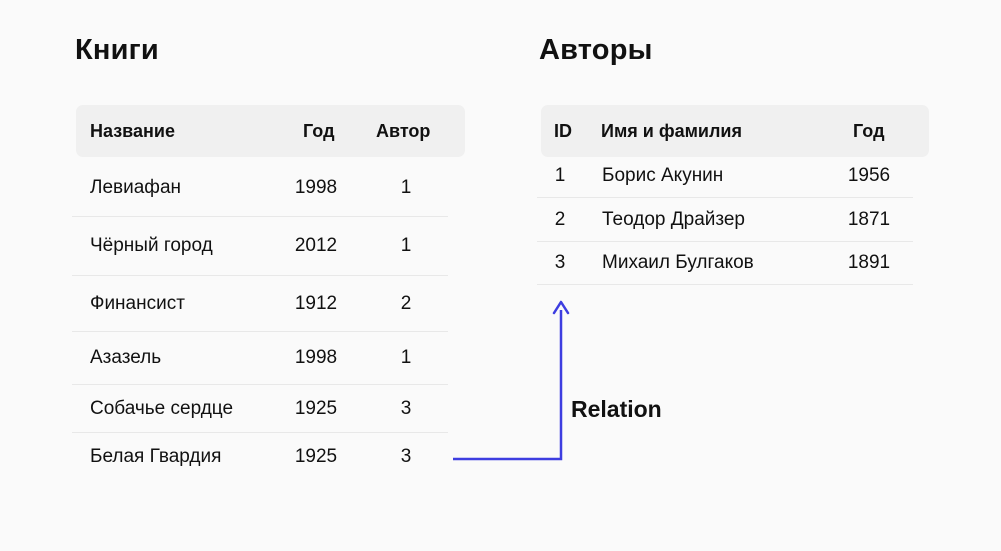 The width and height of the screenshot is (1001, 551). I want to click on relation-arrow-icon, so click(511, 380).